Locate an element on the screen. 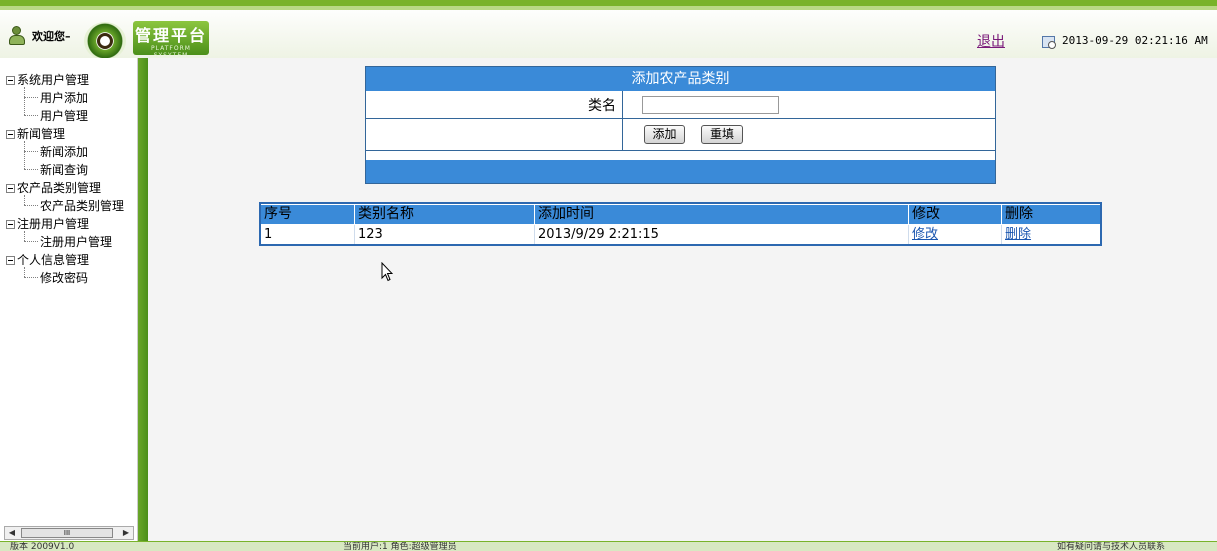 The width and height of the screenshot is (1217, 551). sidebar-item-change-password: 修改密码 is located at coordinates (64, 278).